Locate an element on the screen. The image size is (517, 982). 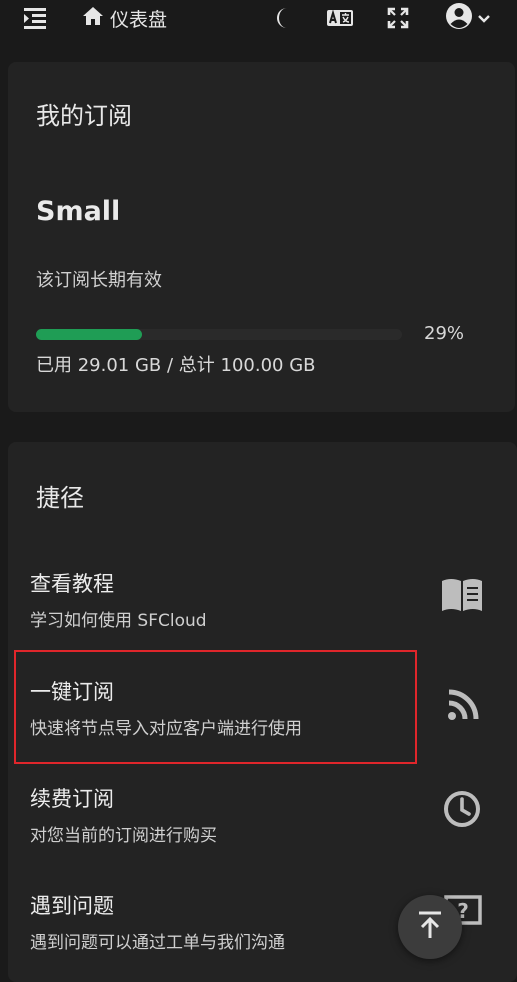
chevron-down-icon is located at coordinates (484, 18).